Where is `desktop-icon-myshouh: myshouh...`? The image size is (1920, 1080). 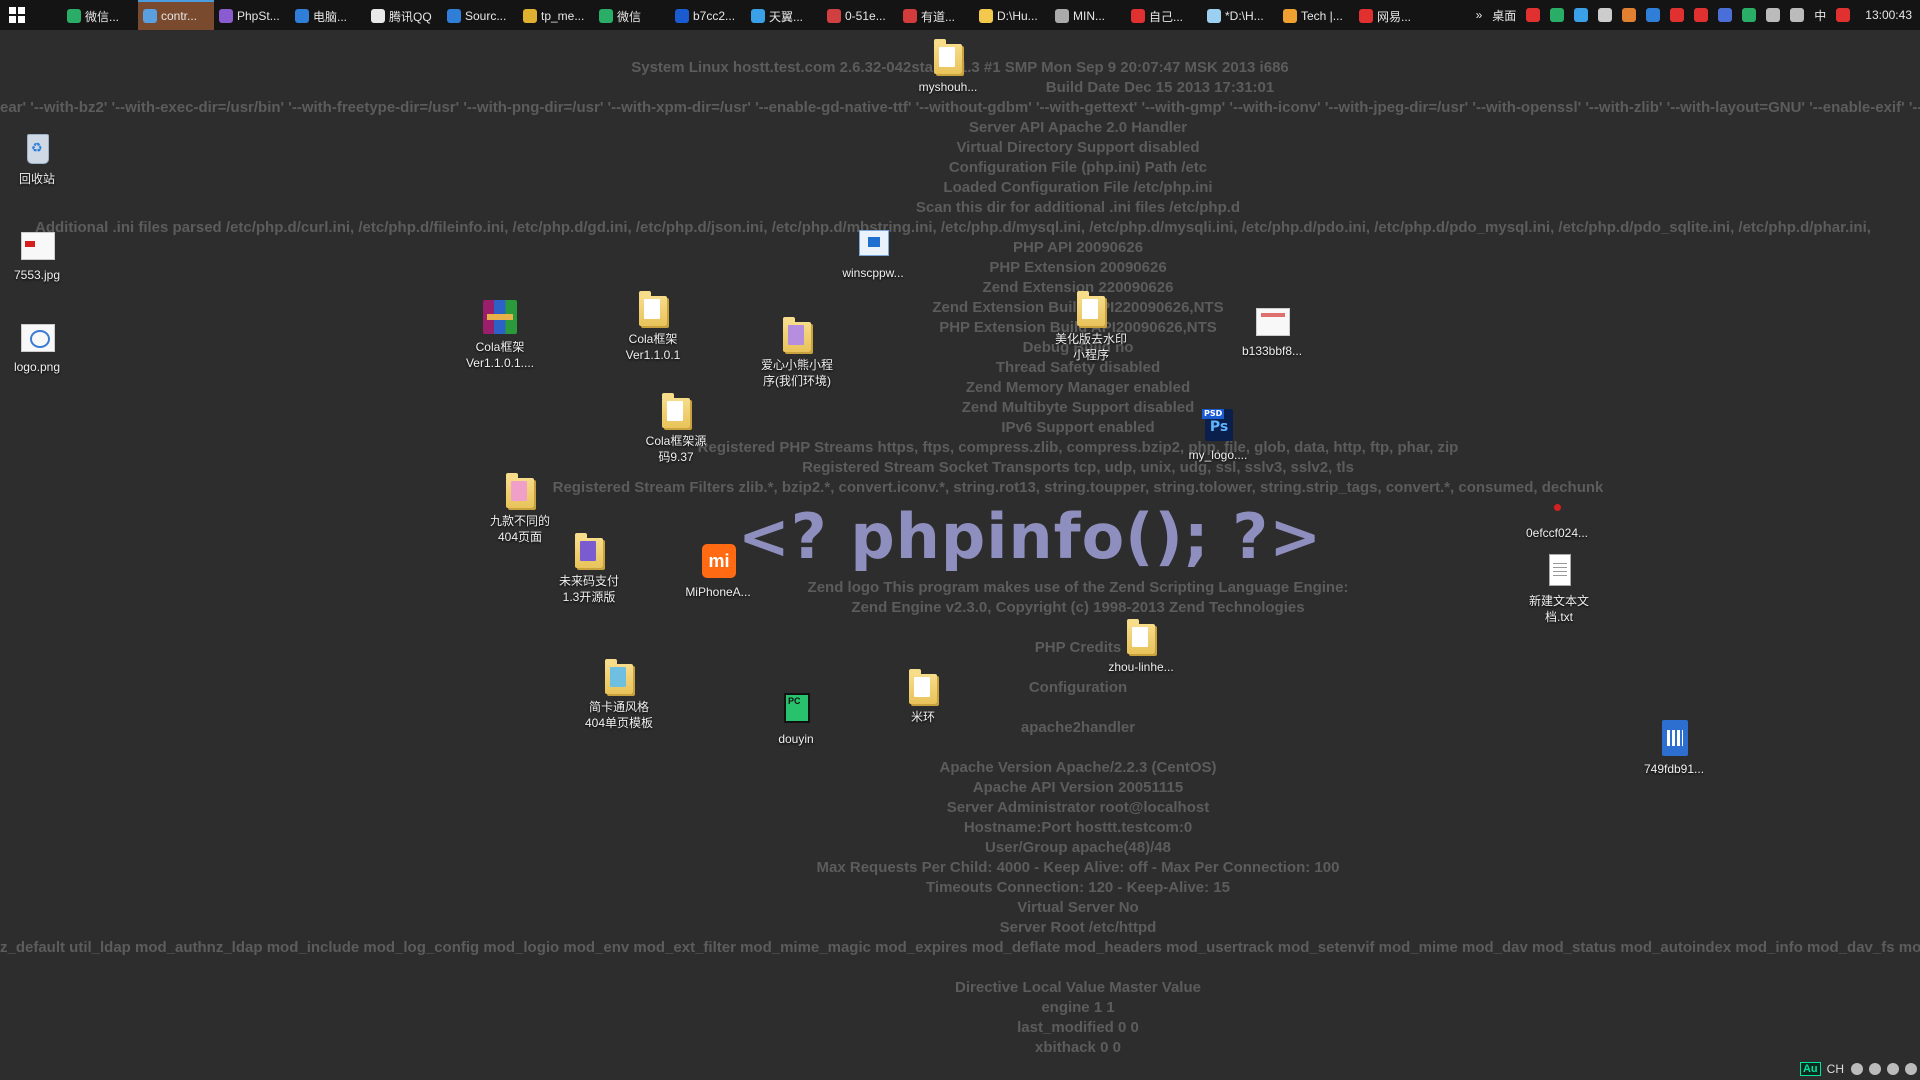
desktop-icon-myshouh: myshouh... is located at coordinates (948, 66).